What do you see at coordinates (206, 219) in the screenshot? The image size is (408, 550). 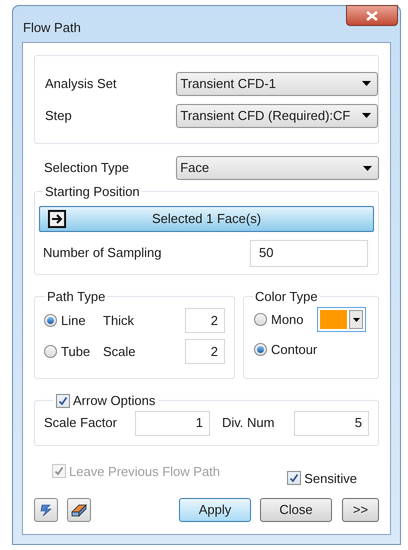 I see `selection-button: Selected 1 Face(s)` at bounding box center [206, 219].